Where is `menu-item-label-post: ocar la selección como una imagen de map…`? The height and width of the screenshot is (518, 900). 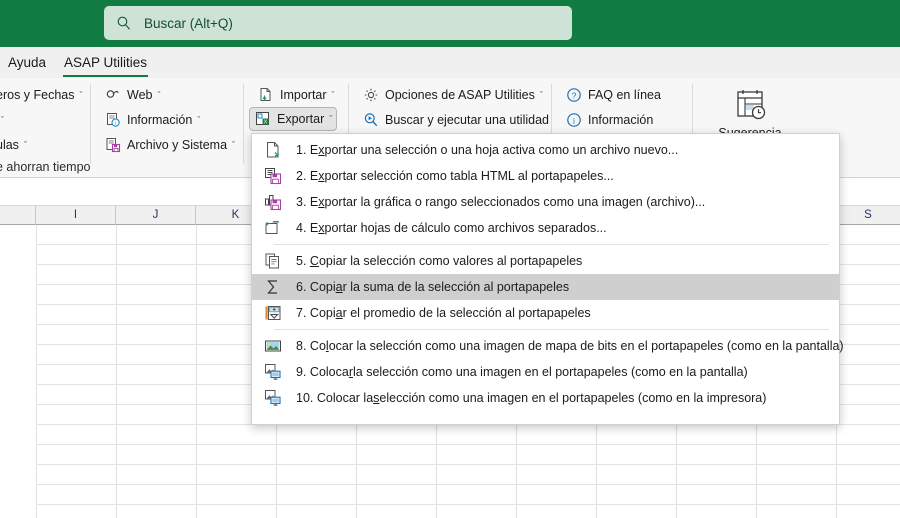
menu-item-label-post: ocar la selección como una imagen de map… is located at coordinates (586, 346).